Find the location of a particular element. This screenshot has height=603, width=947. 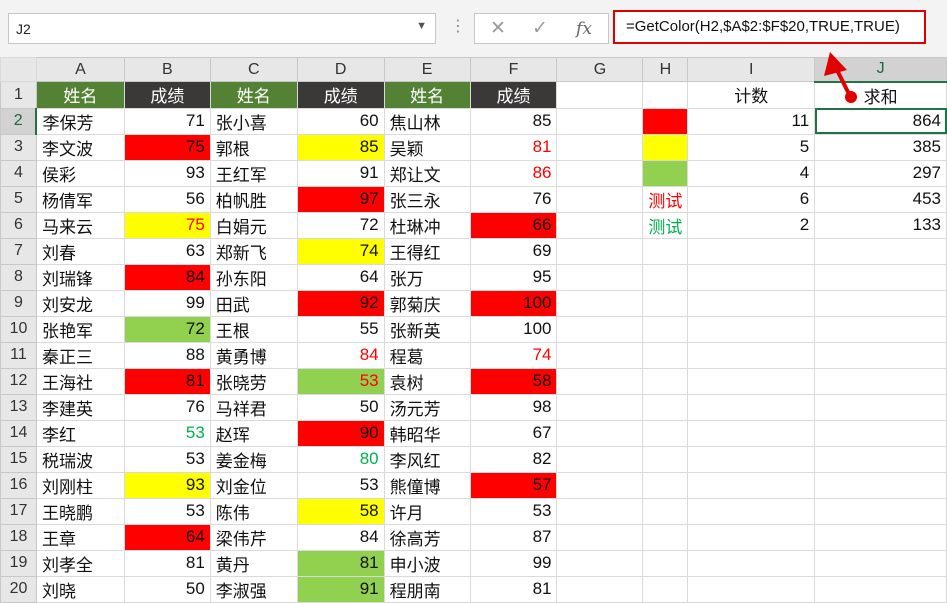

cell-j12 is located at coordinates (880, 381).